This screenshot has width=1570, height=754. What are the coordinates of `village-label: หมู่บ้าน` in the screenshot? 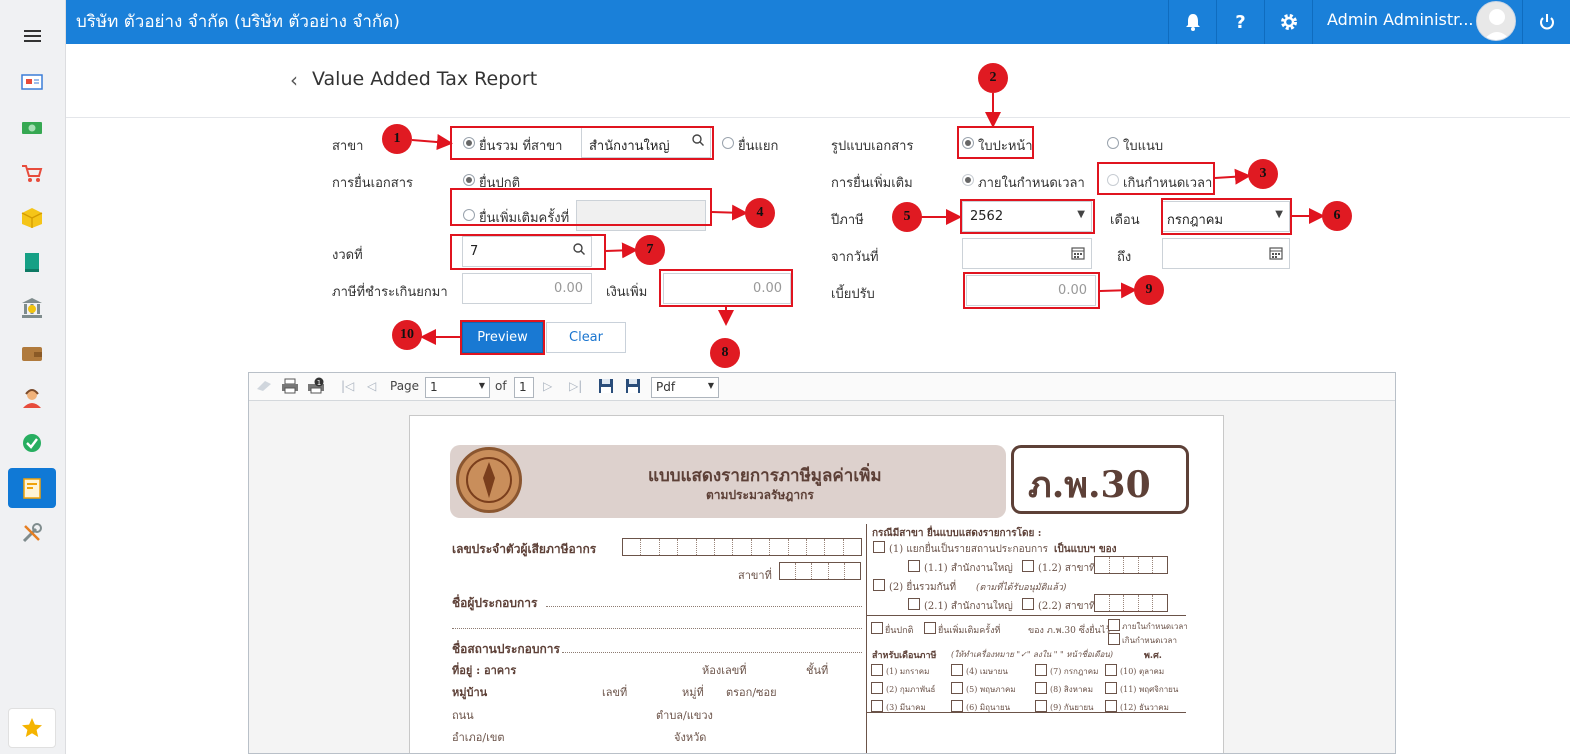 It's located at (470, 692).